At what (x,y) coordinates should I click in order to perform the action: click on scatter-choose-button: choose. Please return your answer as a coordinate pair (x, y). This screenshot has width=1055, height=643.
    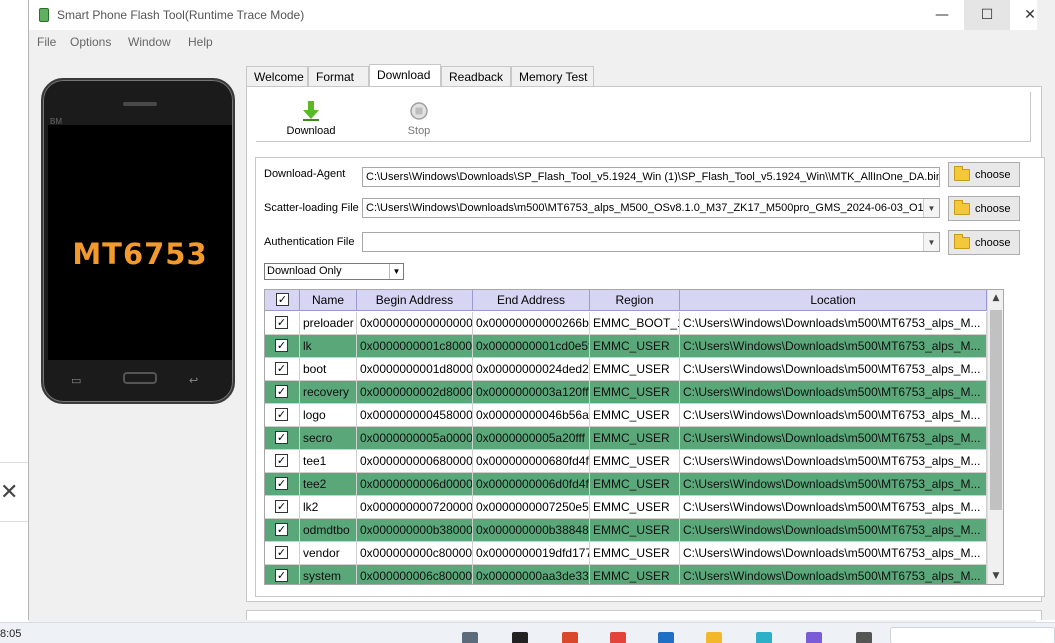
    Looking at the image, I should click on (984, 208).